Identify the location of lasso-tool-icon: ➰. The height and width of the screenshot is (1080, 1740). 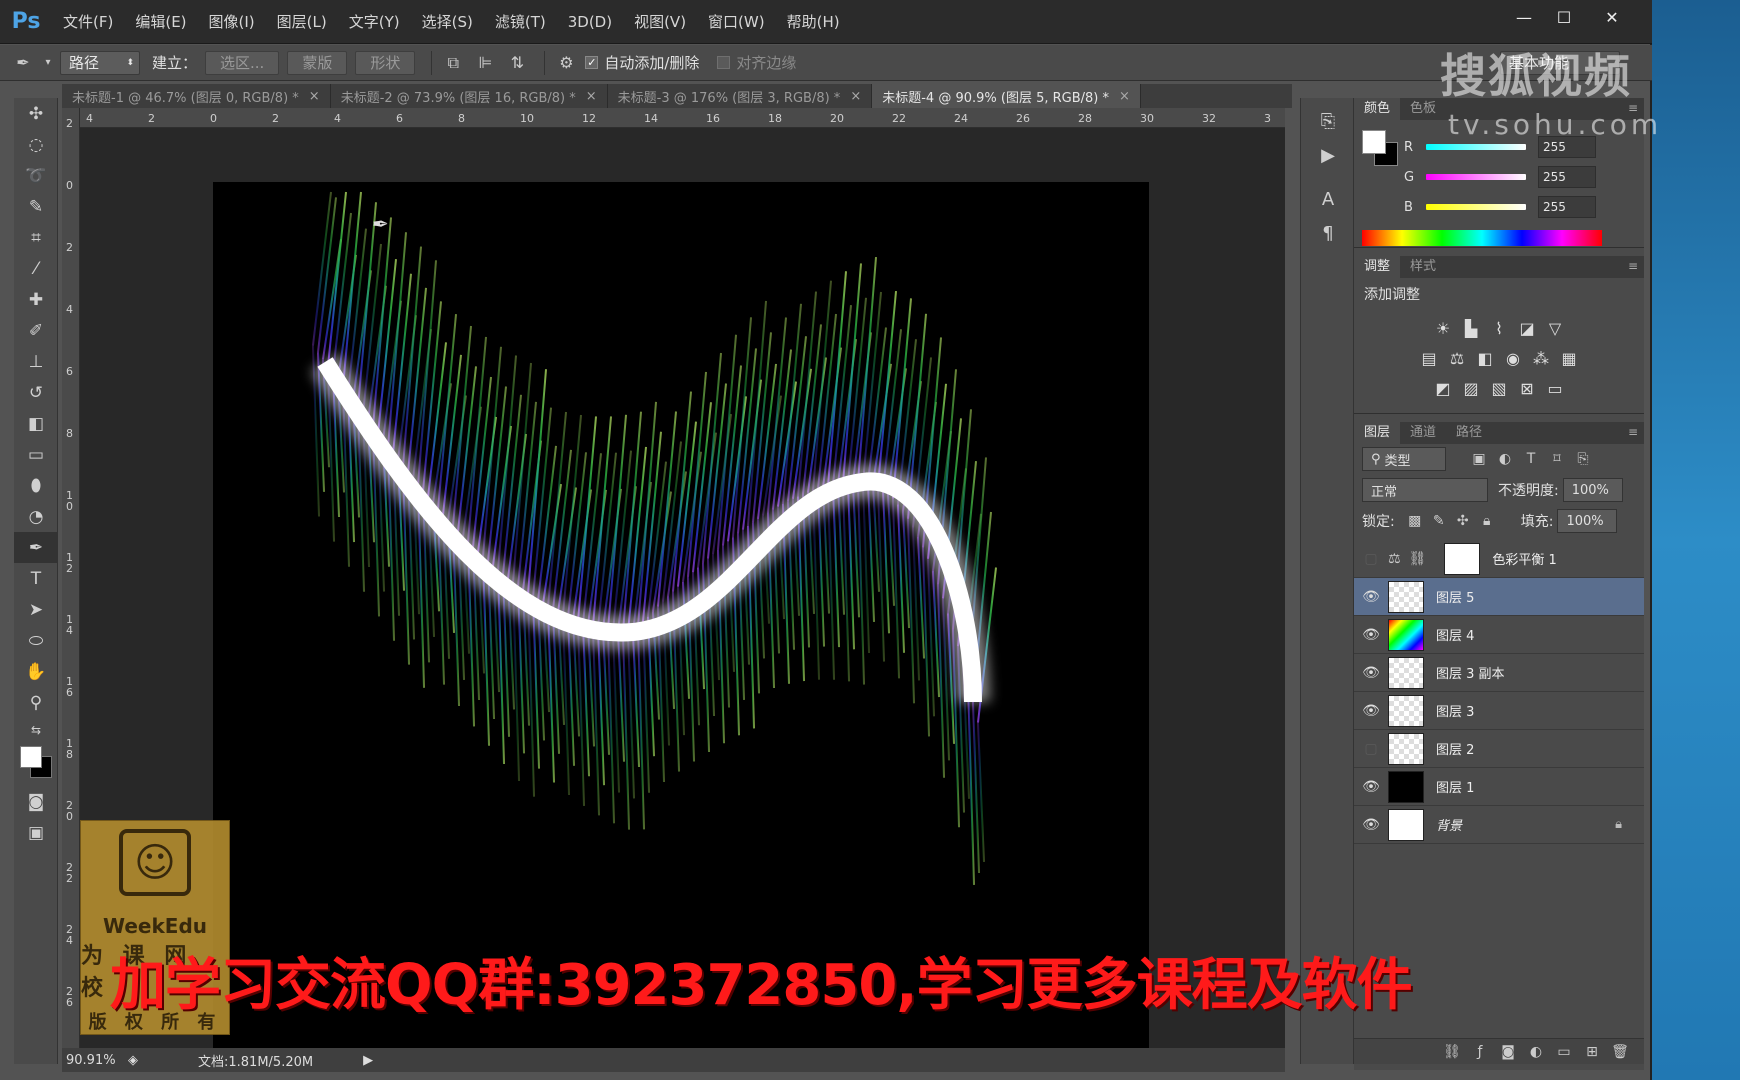
(36, 175).